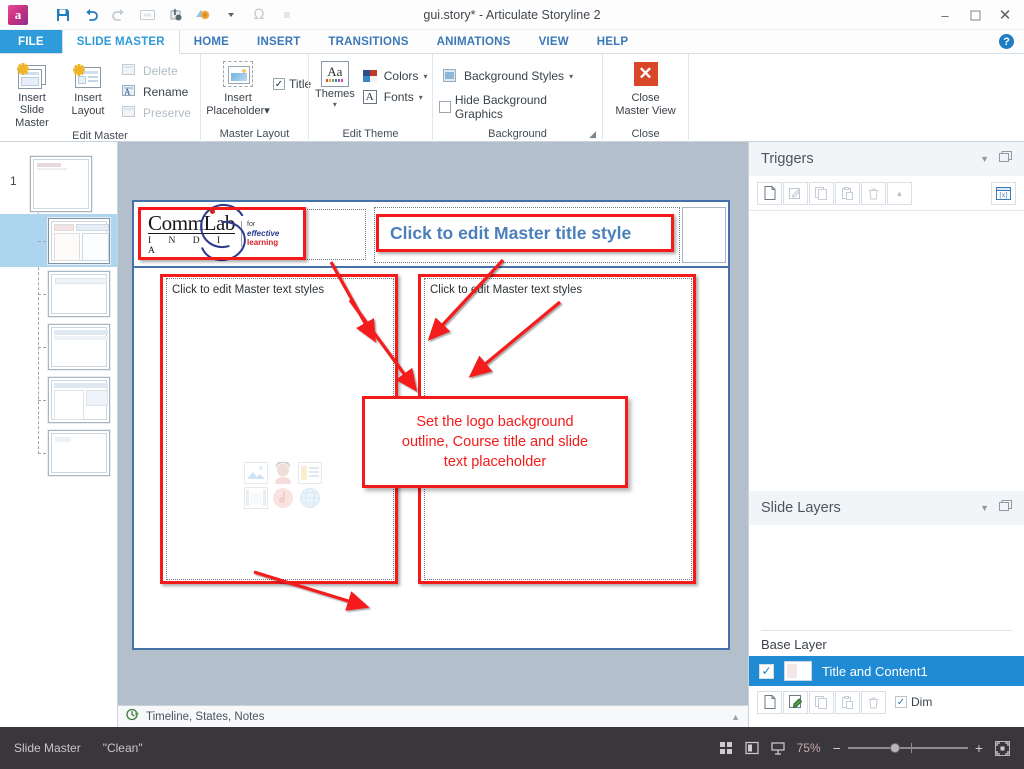  What do you see at coordinates (368, 41) in the screenshot?
I see `tab-transitions: TRANSITIONS` at bounding box center [368, 41].